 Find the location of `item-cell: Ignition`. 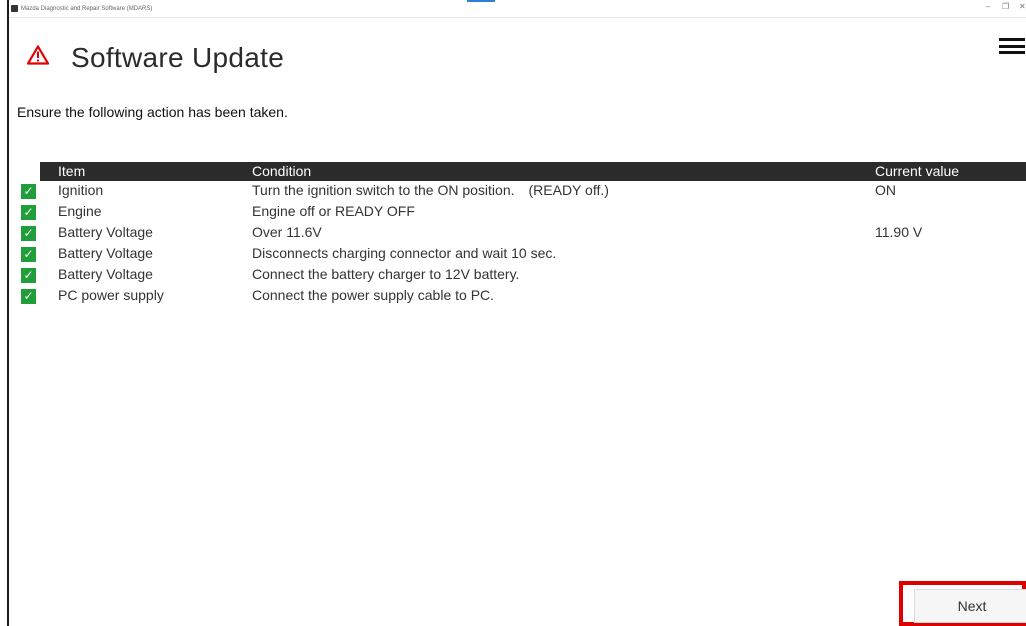

item-cell: Ignition is located at coordinates (146, 191).